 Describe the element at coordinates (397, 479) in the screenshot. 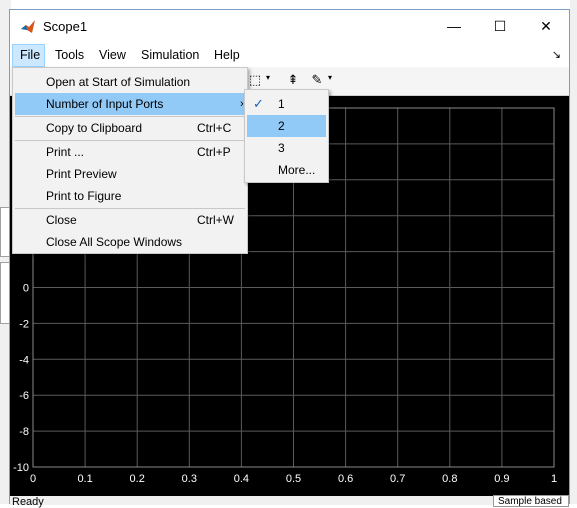

I see `x-tick-label: 0.7` at that location.